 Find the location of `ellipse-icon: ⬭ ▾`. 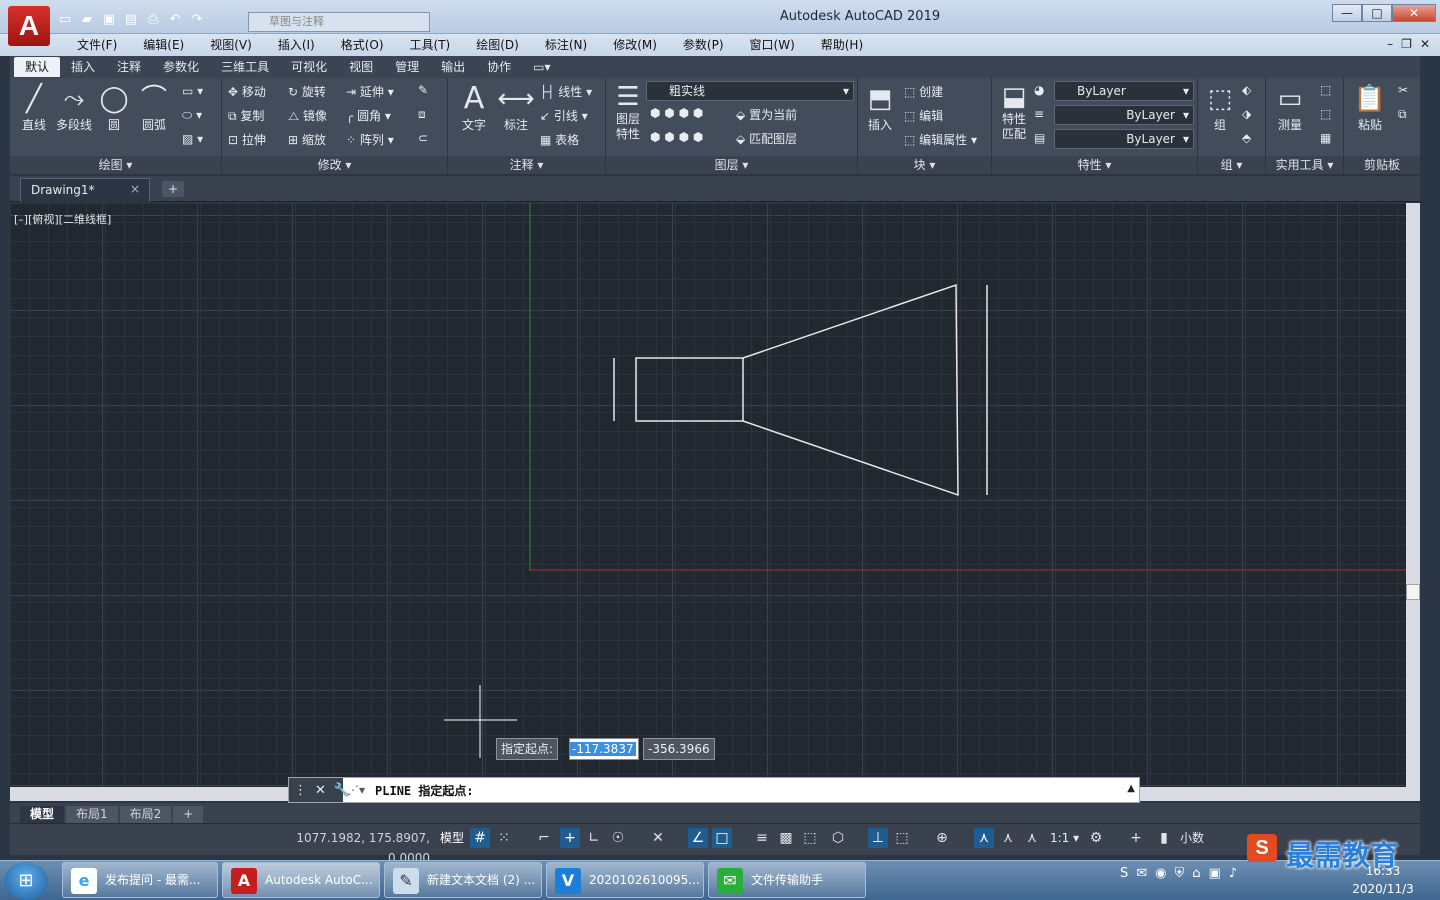

ellipse-icon: ⬭ ▾ is located at coordinates (192, 115).